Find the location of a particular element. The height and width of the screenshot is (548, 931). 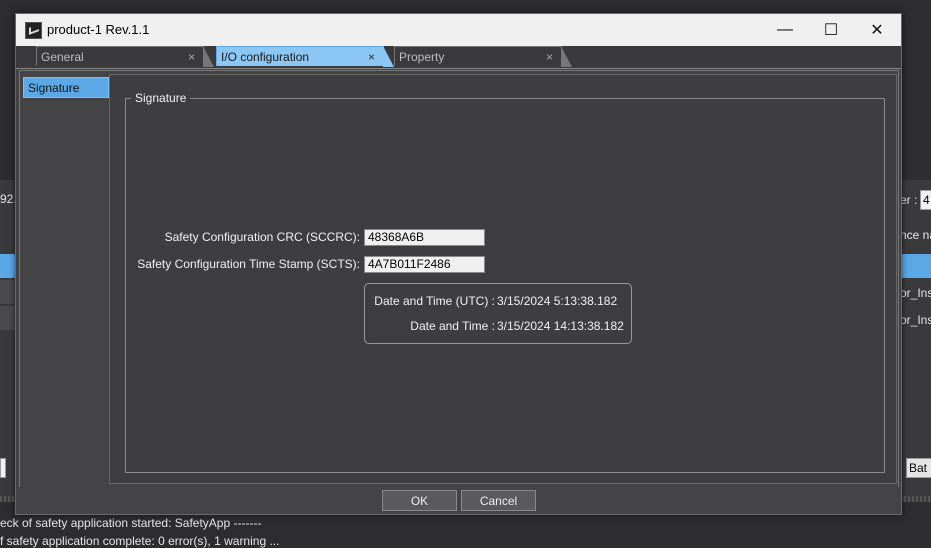

tab-io-configuration: I/O configuration × is located at coordinates (305, 56).